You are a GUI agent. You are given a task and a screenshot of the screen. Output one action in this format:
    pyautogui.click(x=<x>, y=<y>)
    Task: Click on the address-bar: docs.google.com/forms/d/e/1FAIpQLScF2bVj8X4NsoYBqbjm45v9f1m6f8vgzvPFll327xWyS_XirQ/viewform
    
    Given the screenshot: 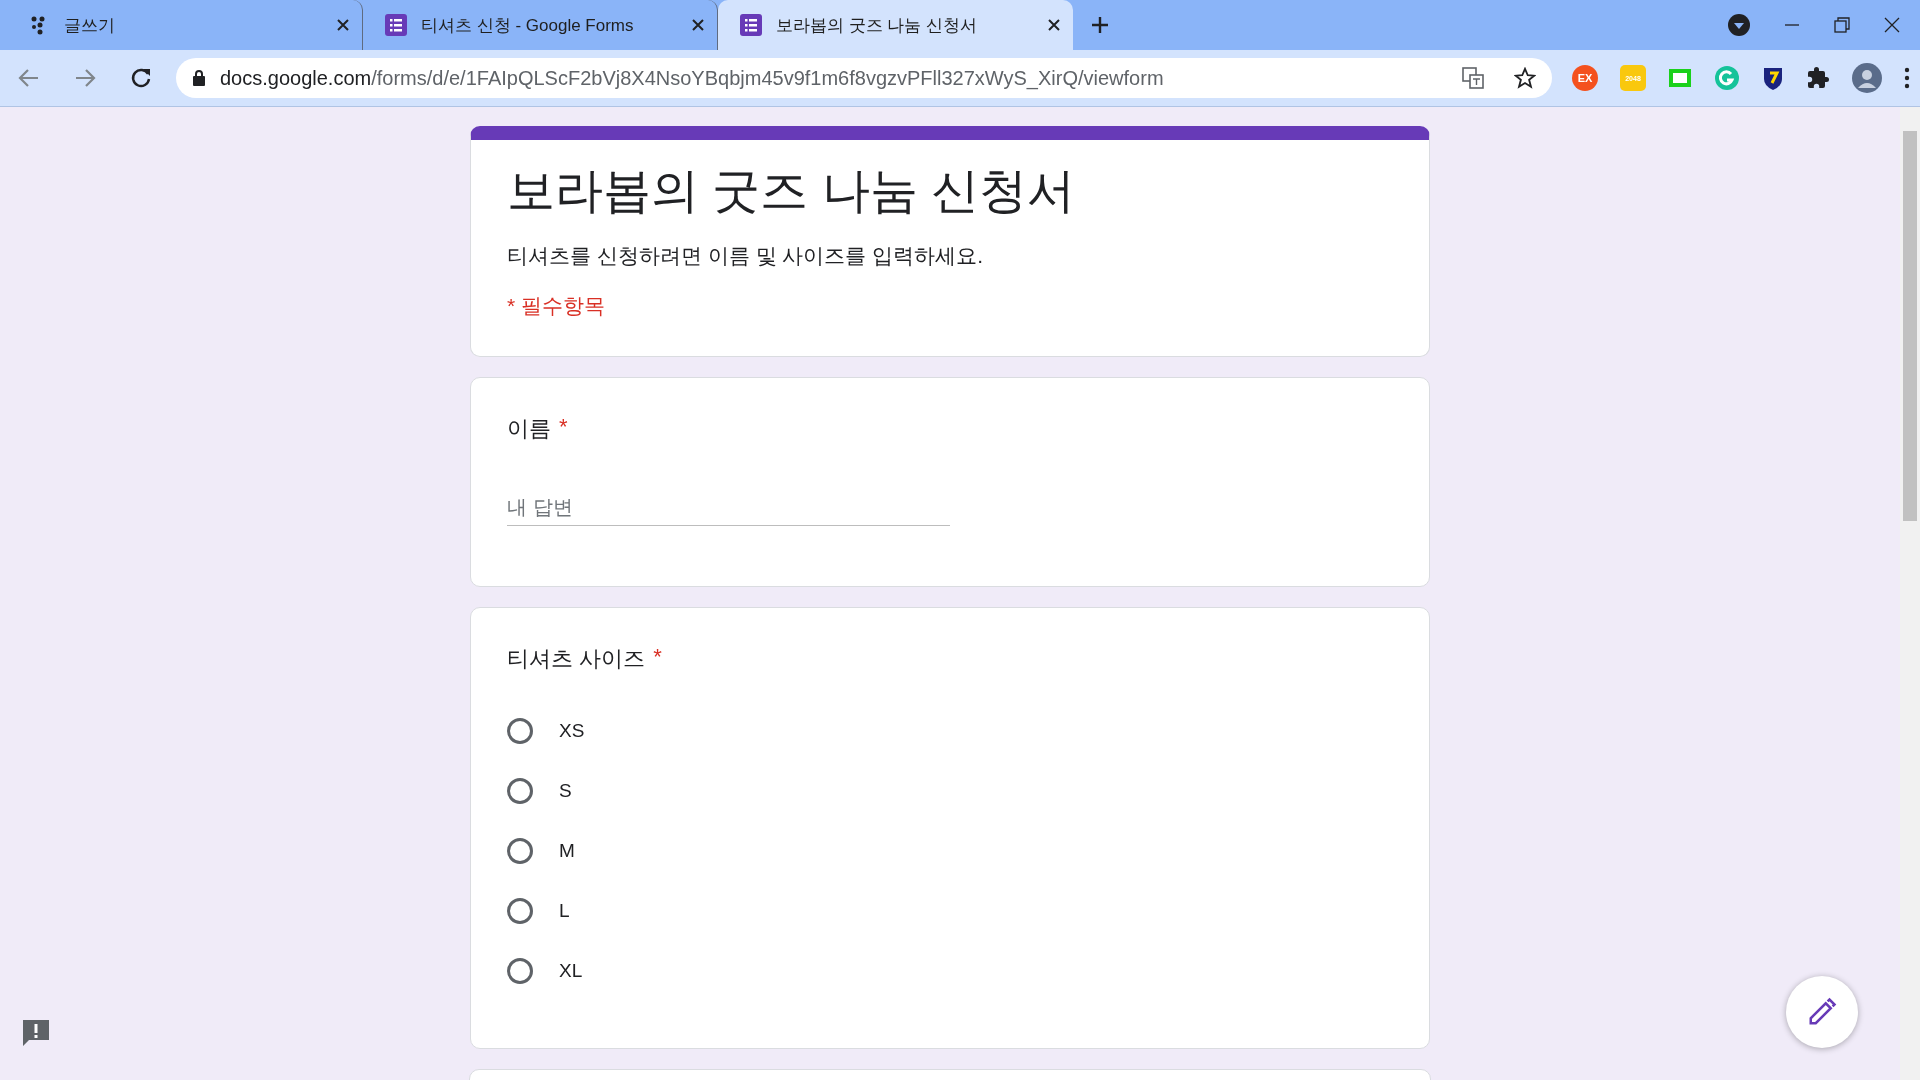 What is the action you would take?
    pyautogui.click(x=864, y=78)
    